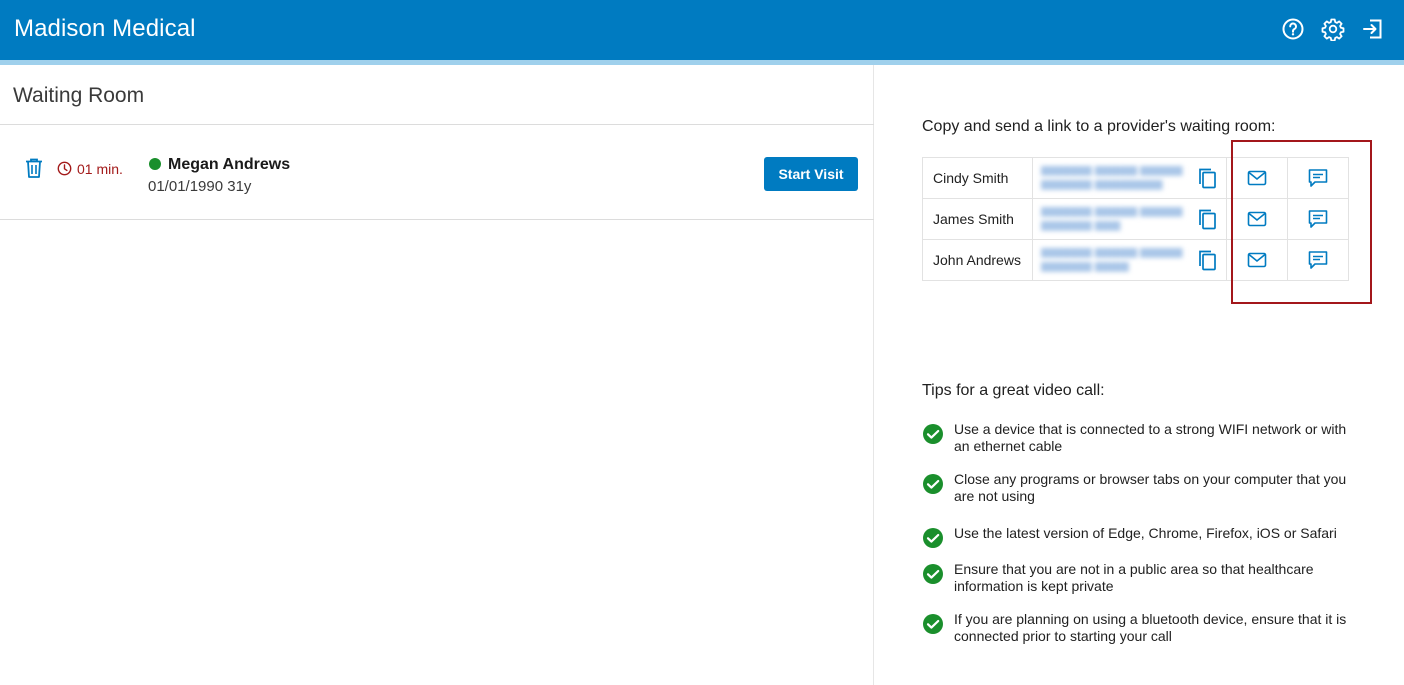 This screenshot has width=1404, height=685. Describe the element at coordinates (100, 169) in the screenshot. I see `wait-time: 01 min.` at that location.